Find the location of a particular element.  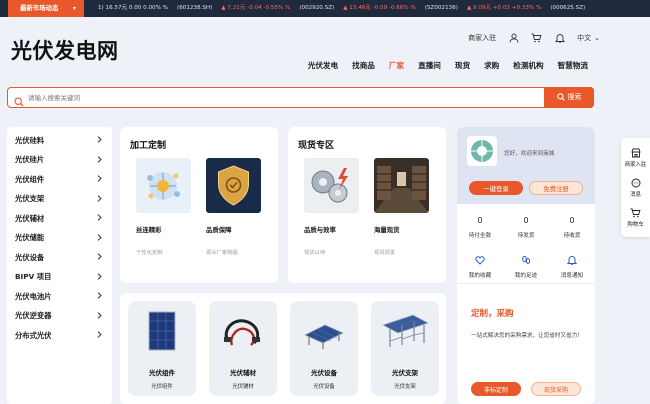

search-button: 搜索 is located at coordinates (569, 97).